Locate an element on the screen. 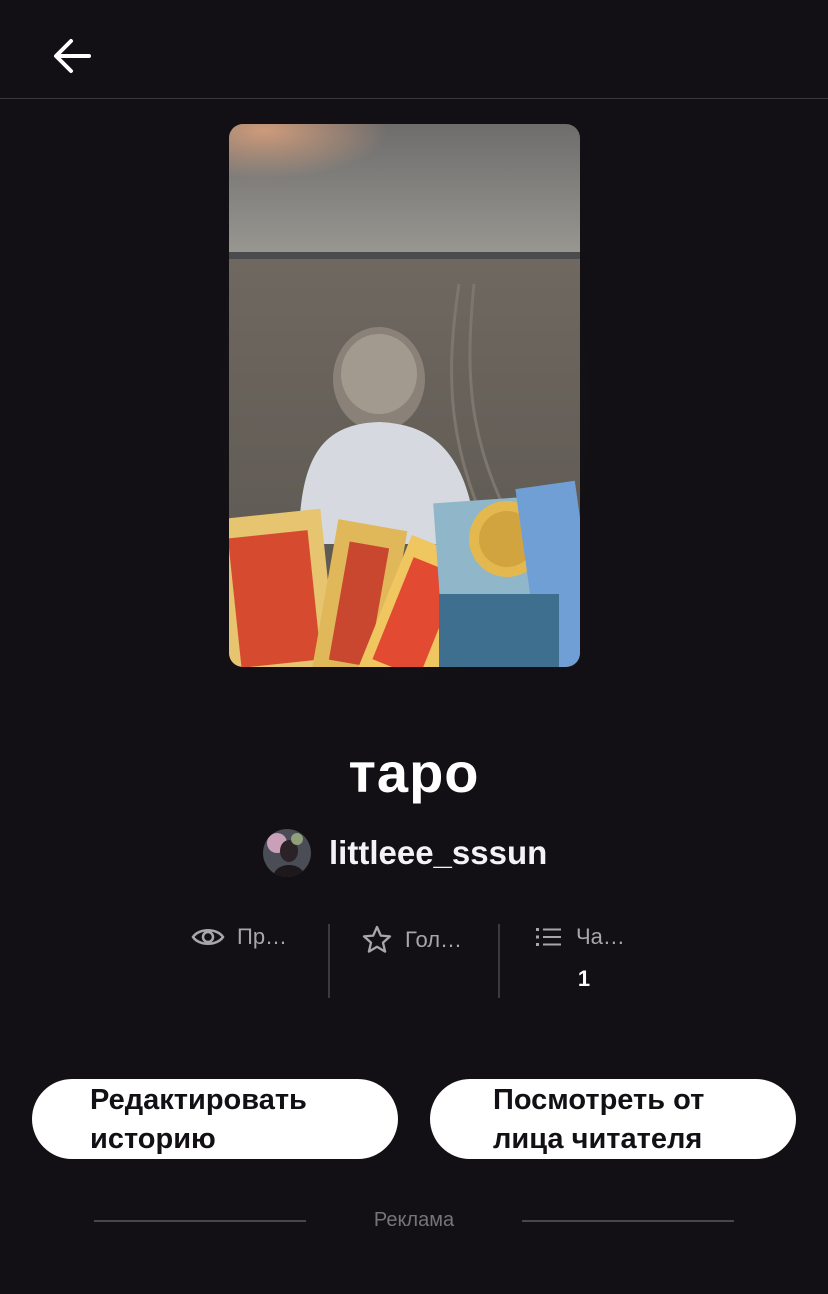 This screenshot has width=828, height=1294. edit-story-label: Редактировать историю is located at coordinates (198, 1119).